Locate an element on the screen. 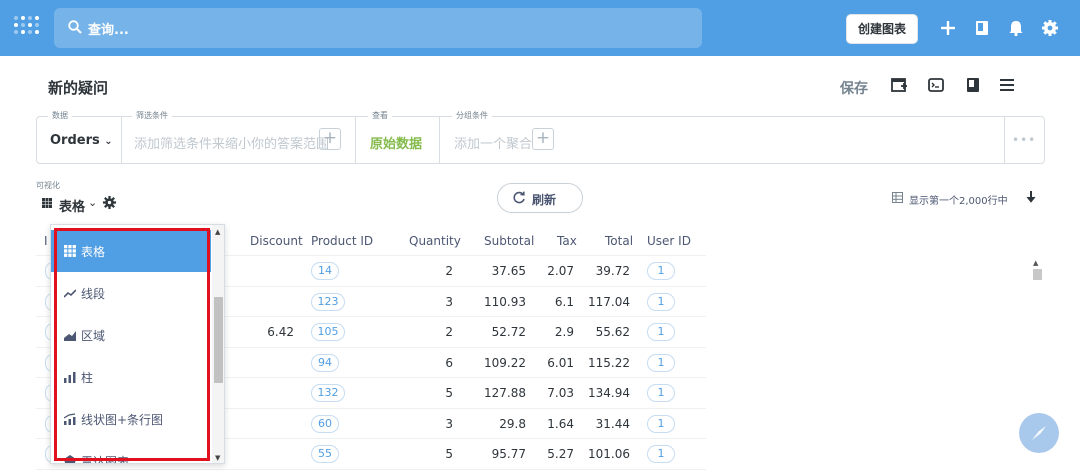  row-divider is located at coordinates (371, 469).